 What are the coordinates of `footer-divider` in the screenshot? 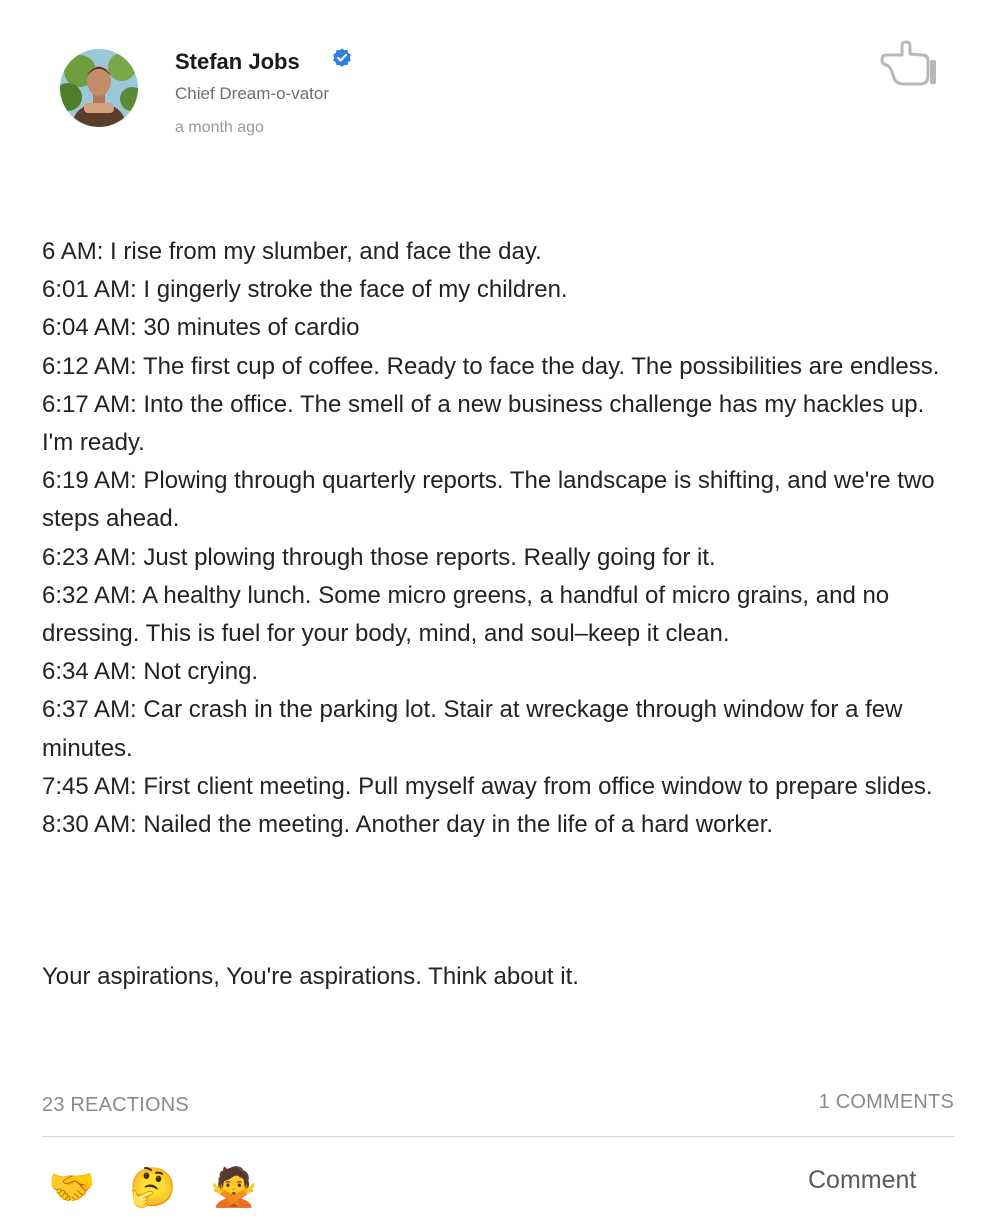 It's located at (498, 1136).